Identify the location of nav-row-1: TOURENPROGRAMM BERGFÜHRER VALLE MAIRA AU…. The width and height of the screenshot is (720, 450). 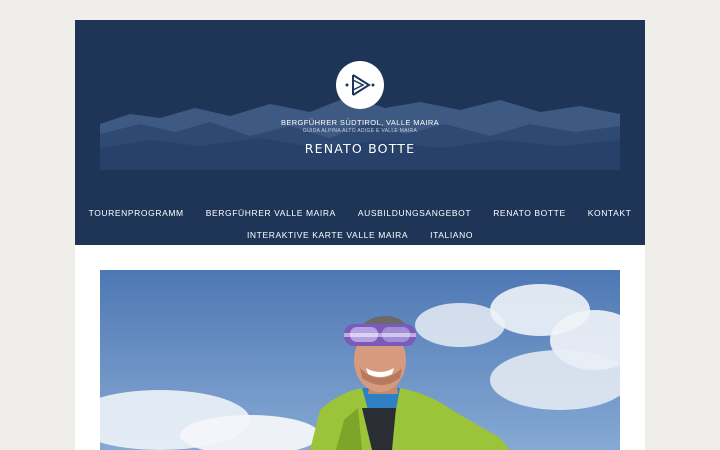
(360, 213).